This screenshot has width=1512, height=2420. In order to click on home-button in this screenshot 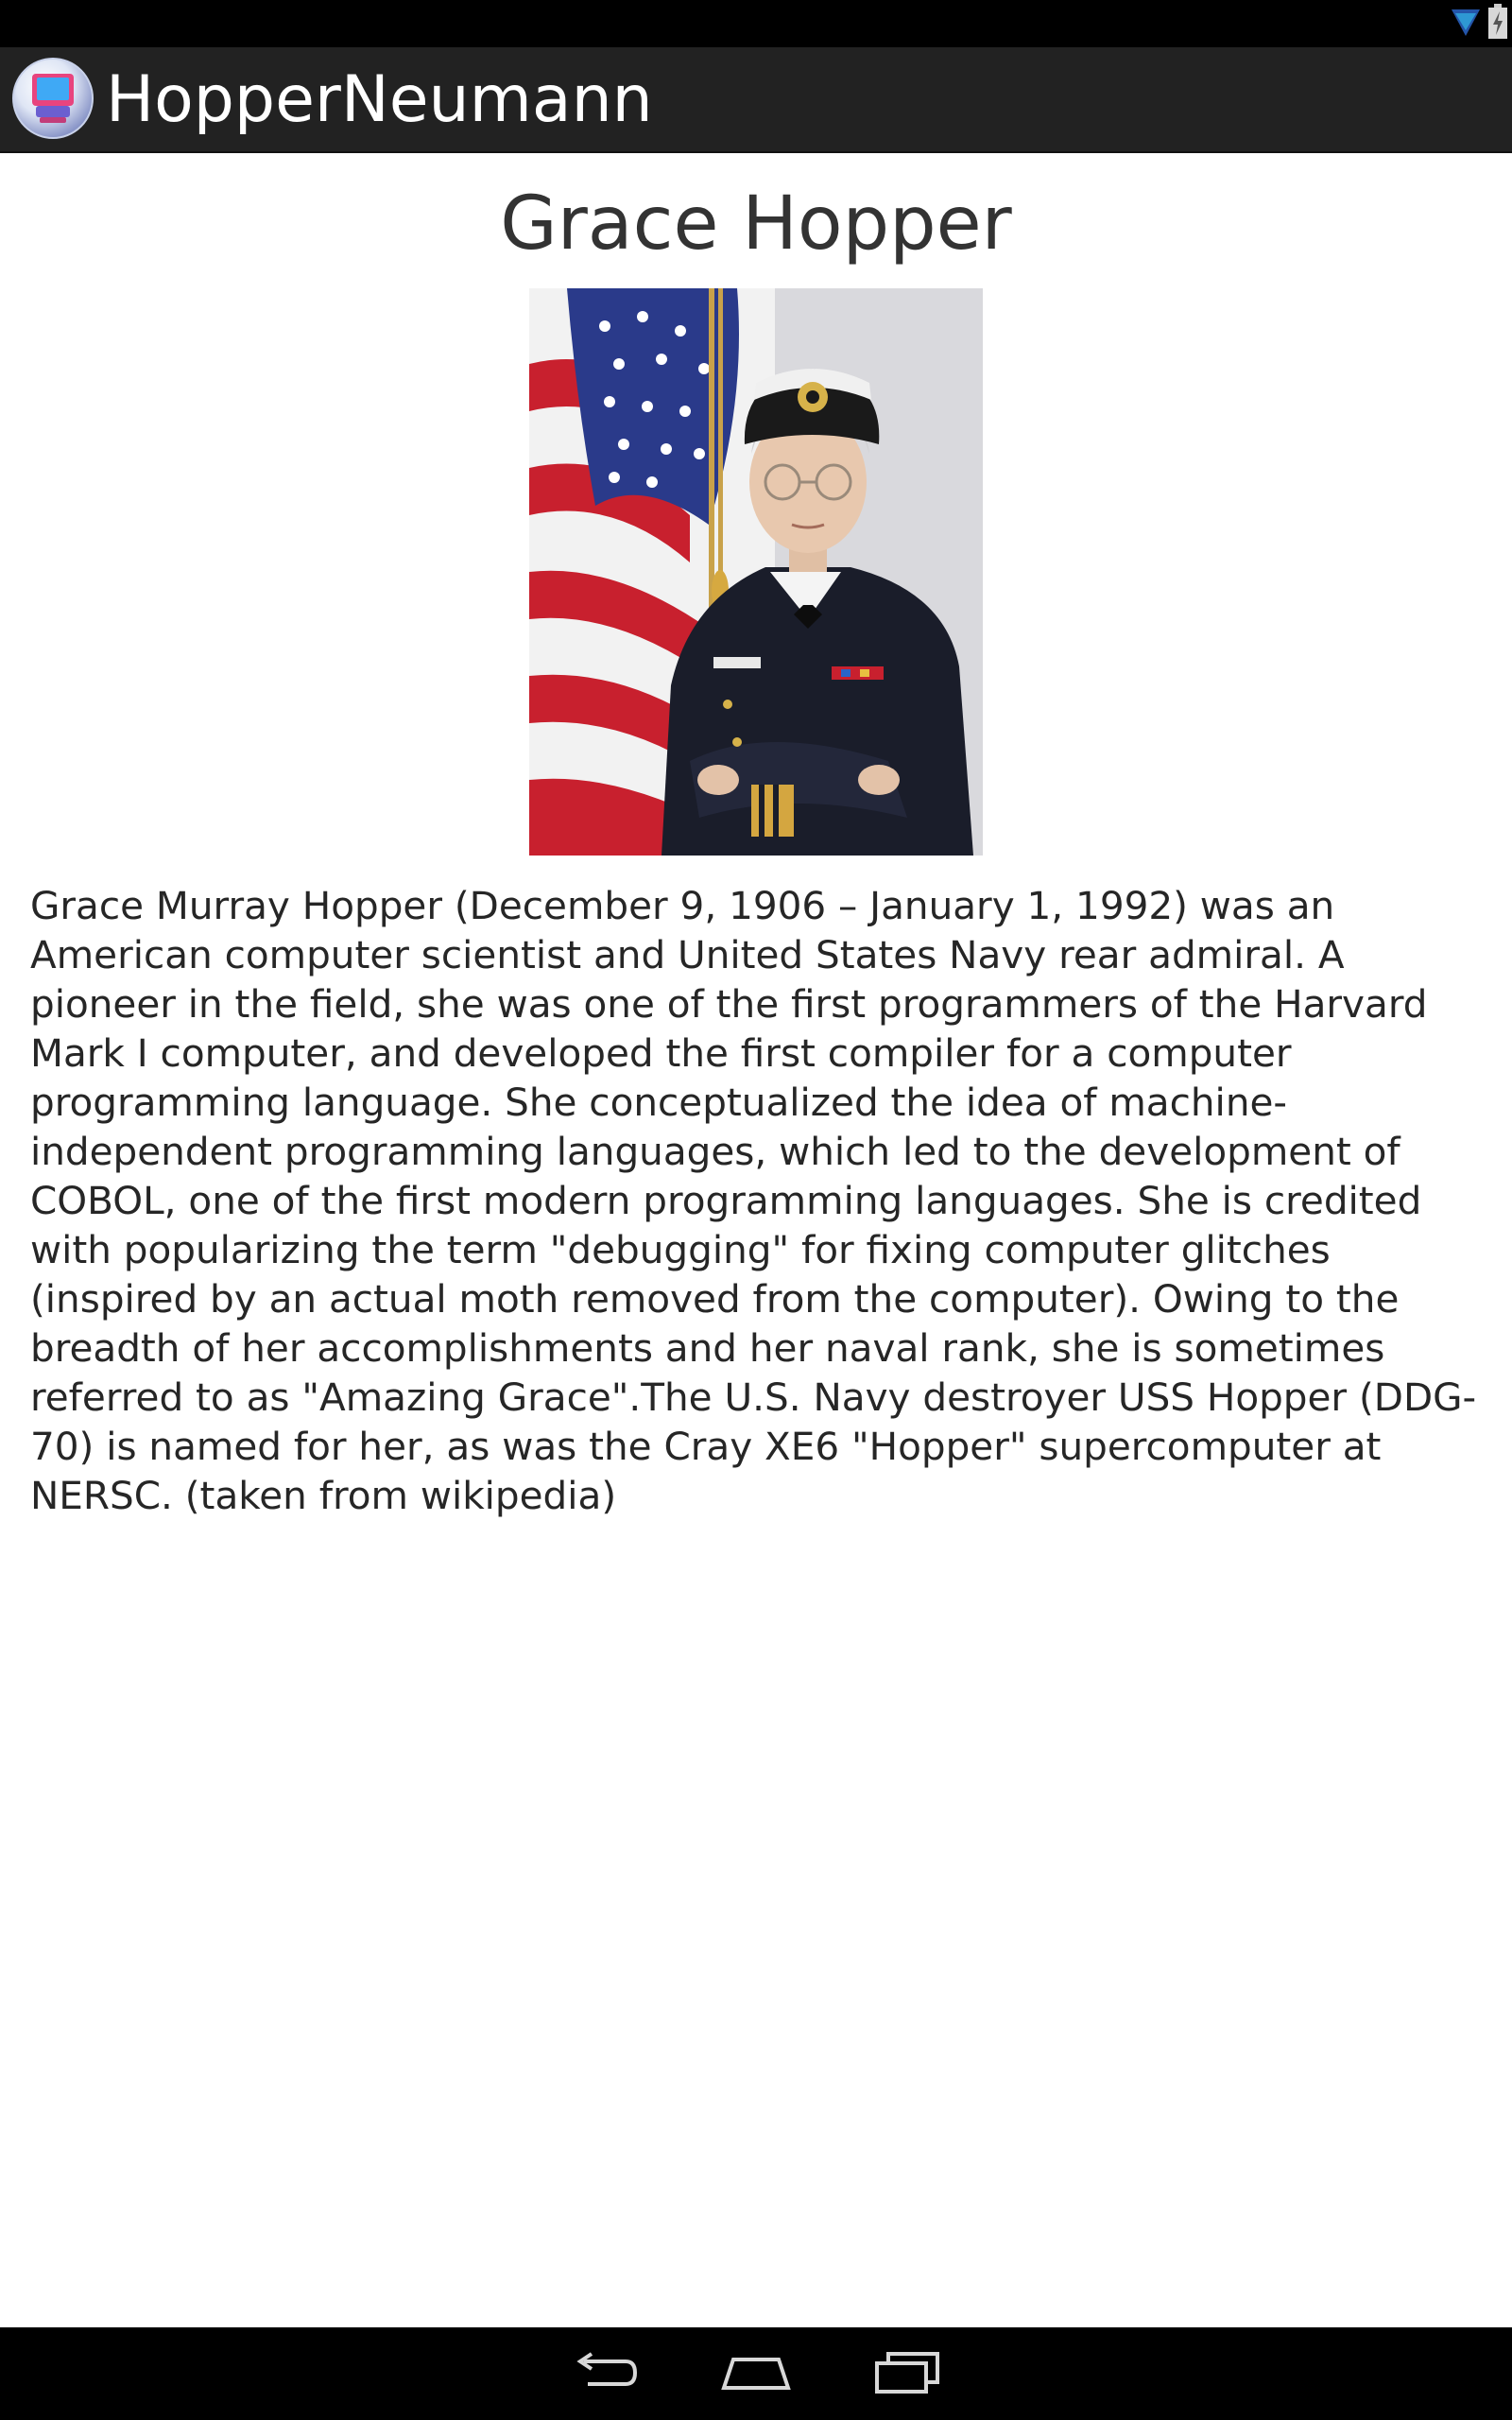, I will do `click(756, 2374)`.